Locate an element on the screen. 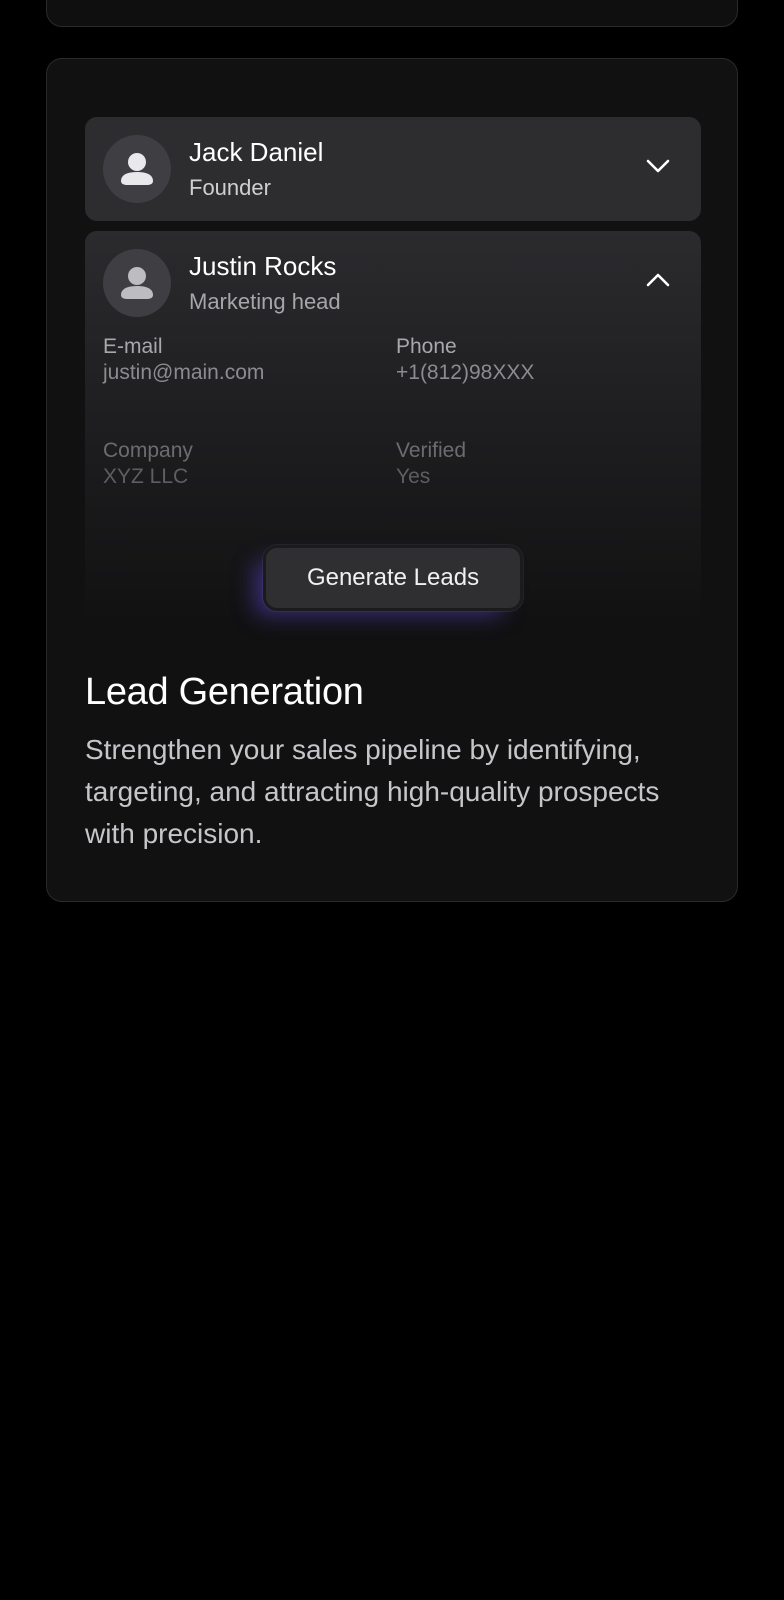 This screenshot has width=784, height=1600. contact-name: Jack Daniel is located at coordinates (256, 152).